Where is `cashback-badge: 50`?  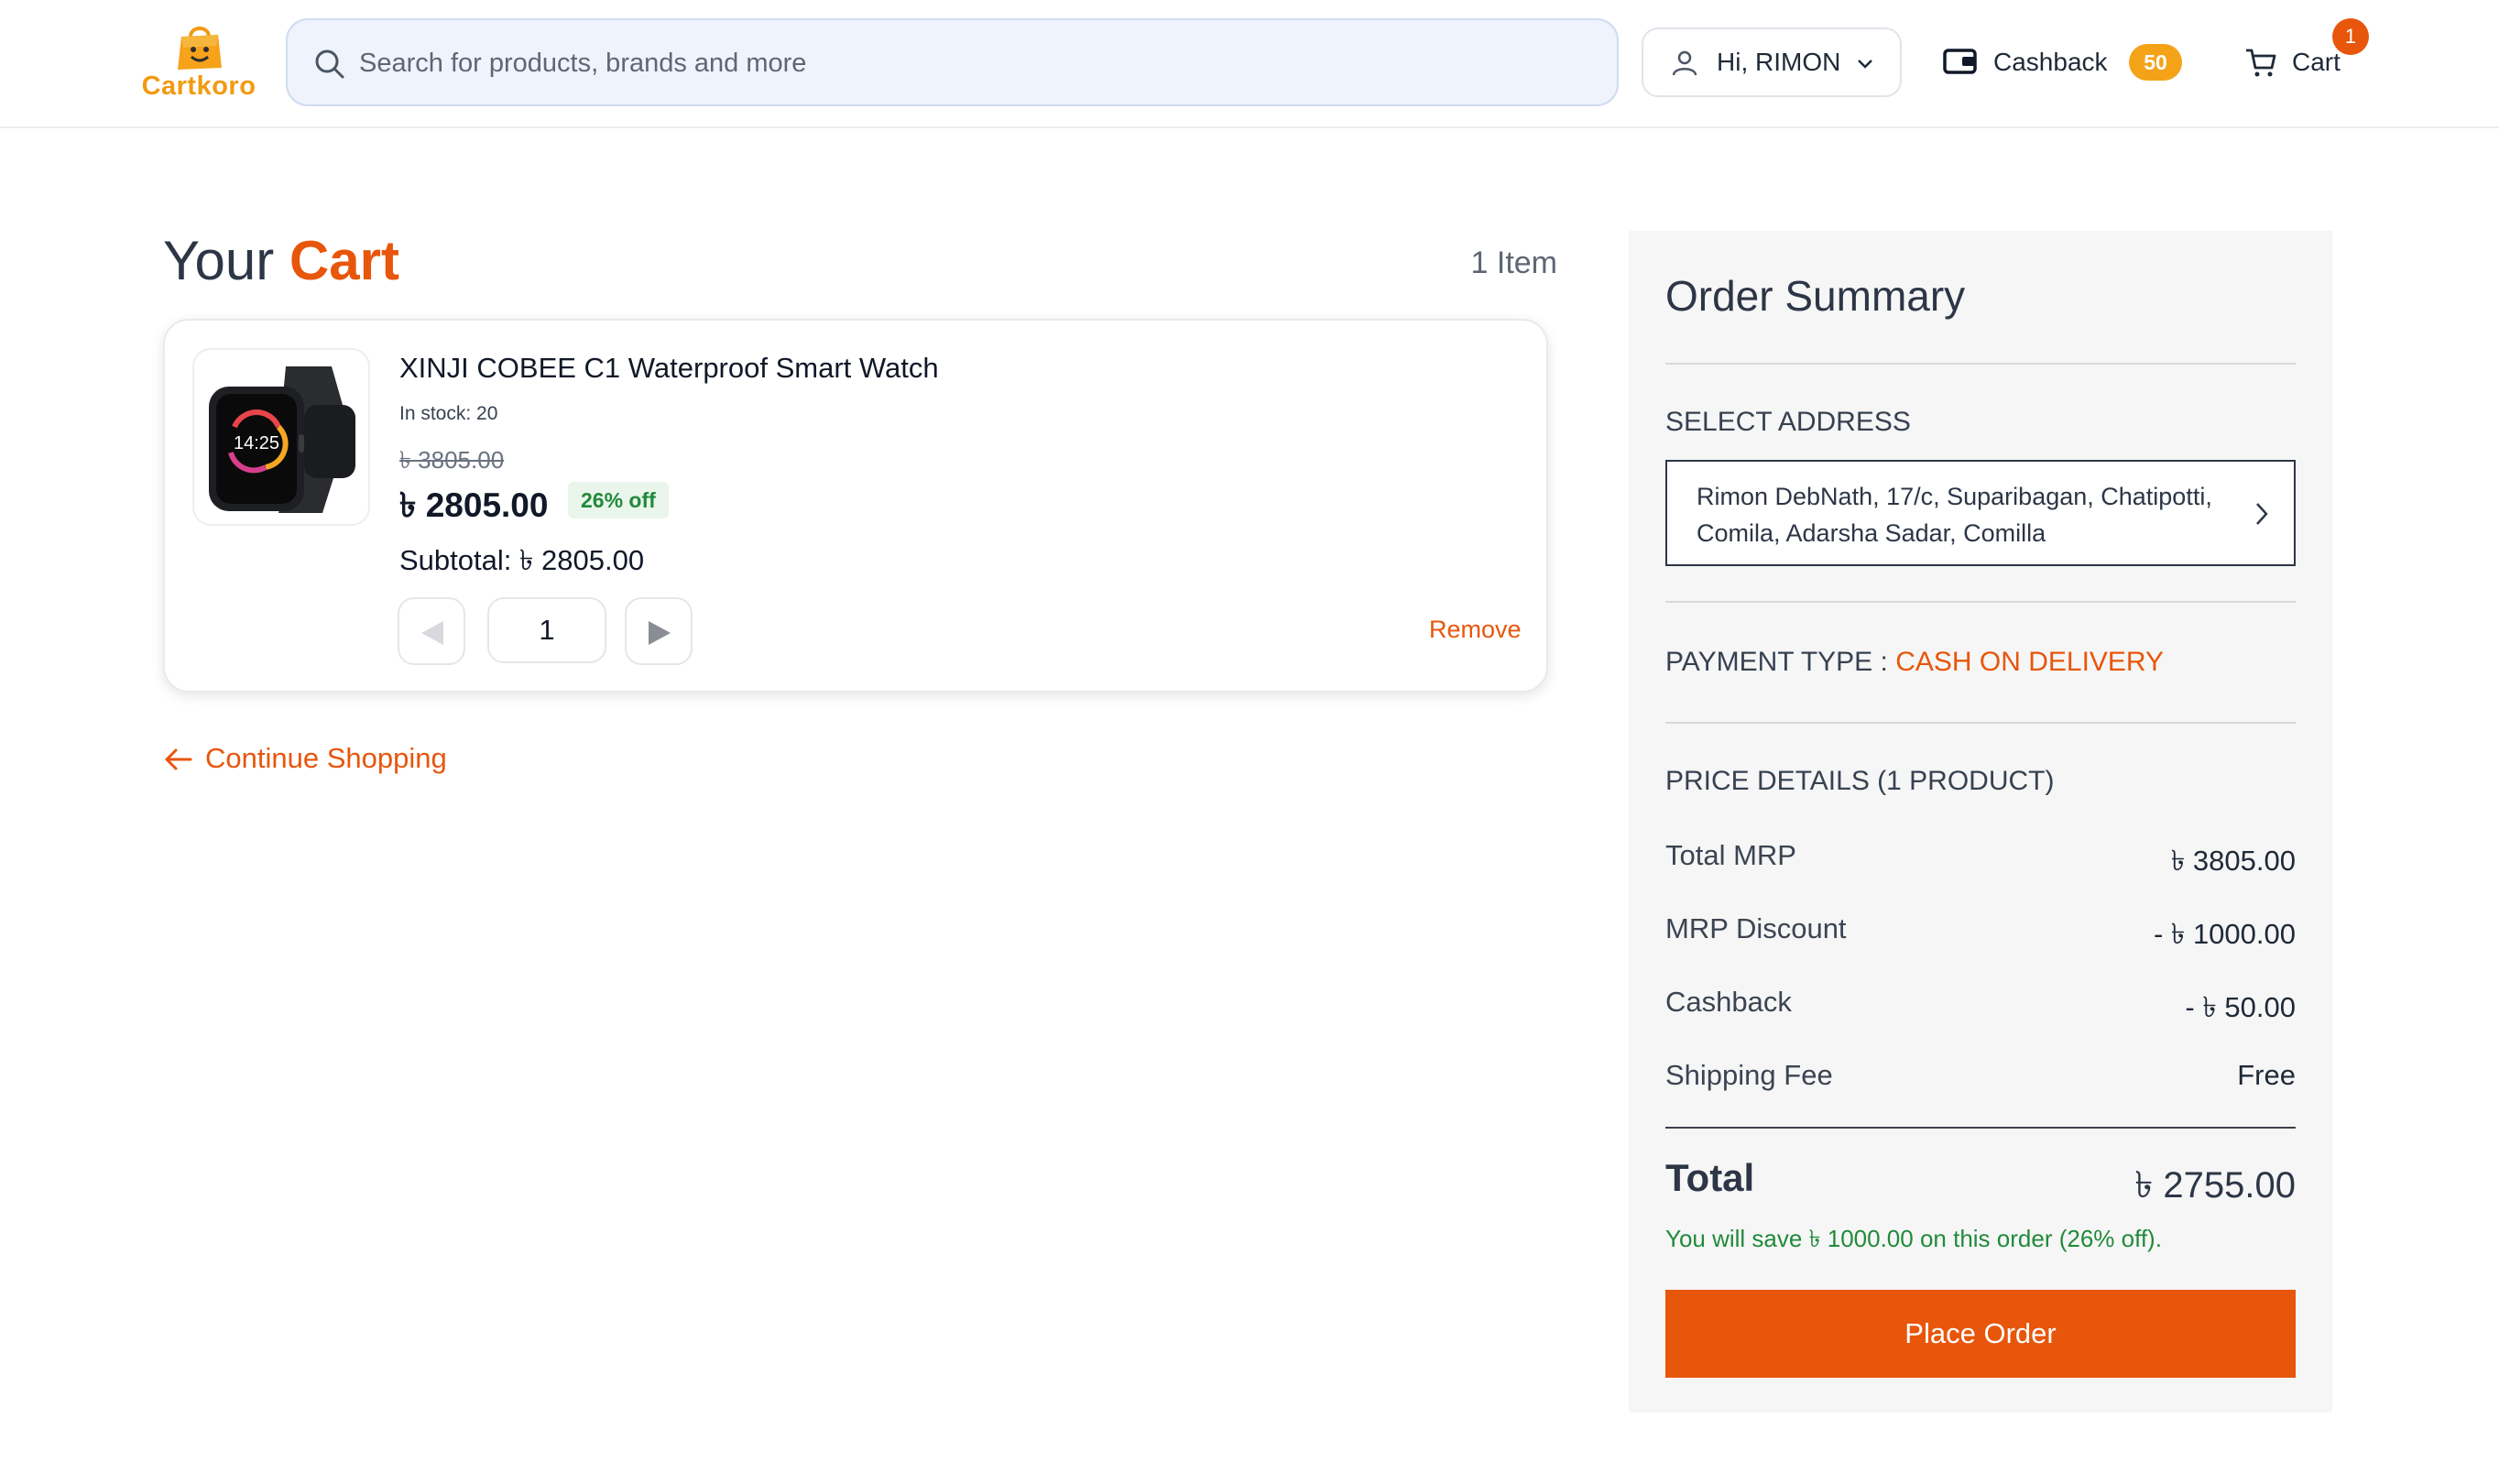 cashback-badge: 50 is located at coordinates (2155, 62).